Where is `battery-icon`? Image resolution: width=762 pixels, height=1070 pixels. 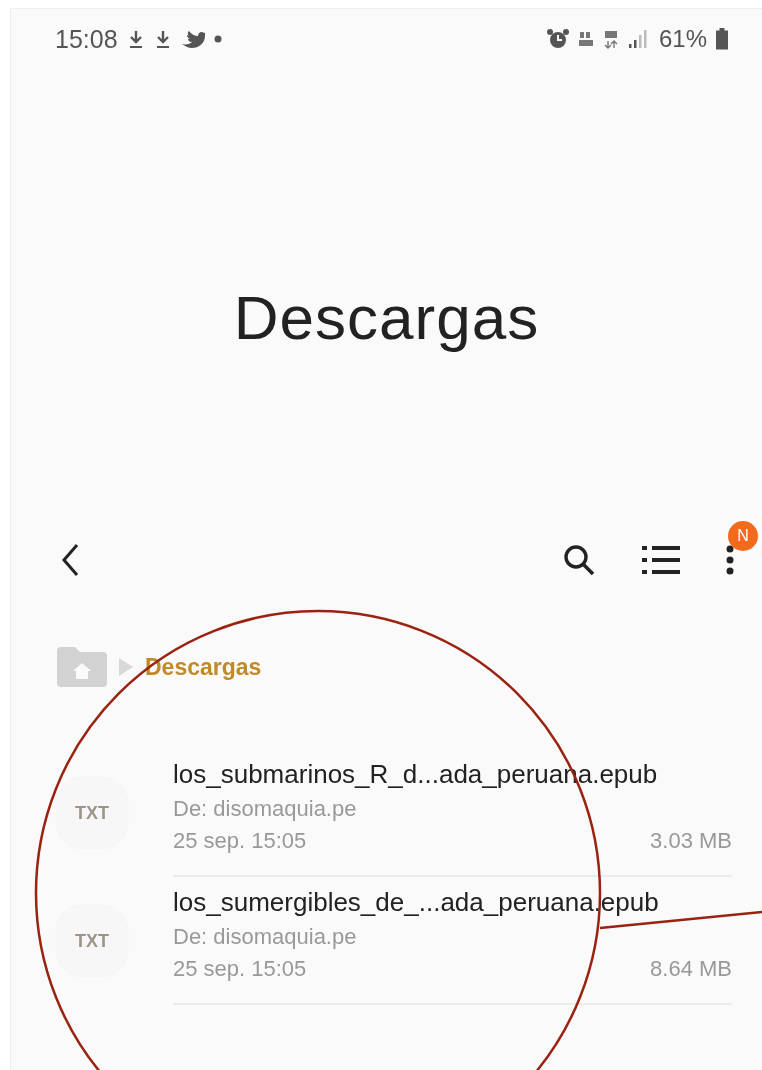 battery-icon is located at coordinates (722, 39).